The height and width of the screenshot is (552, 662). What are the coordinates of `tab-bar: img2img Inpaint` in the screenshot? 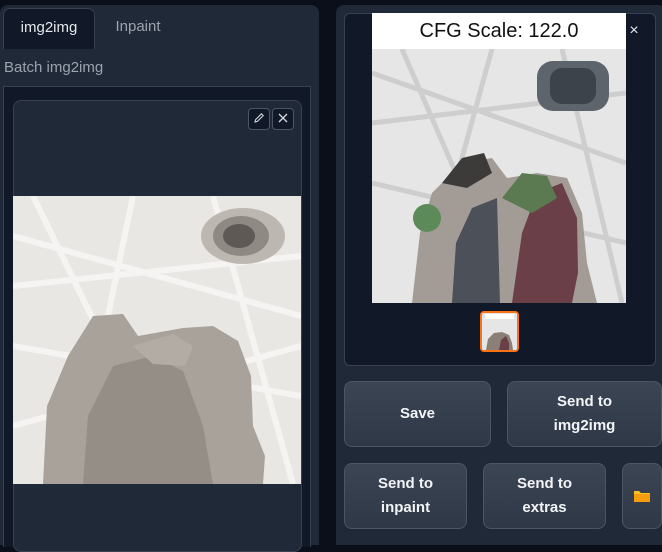 It's located at (158, 28).